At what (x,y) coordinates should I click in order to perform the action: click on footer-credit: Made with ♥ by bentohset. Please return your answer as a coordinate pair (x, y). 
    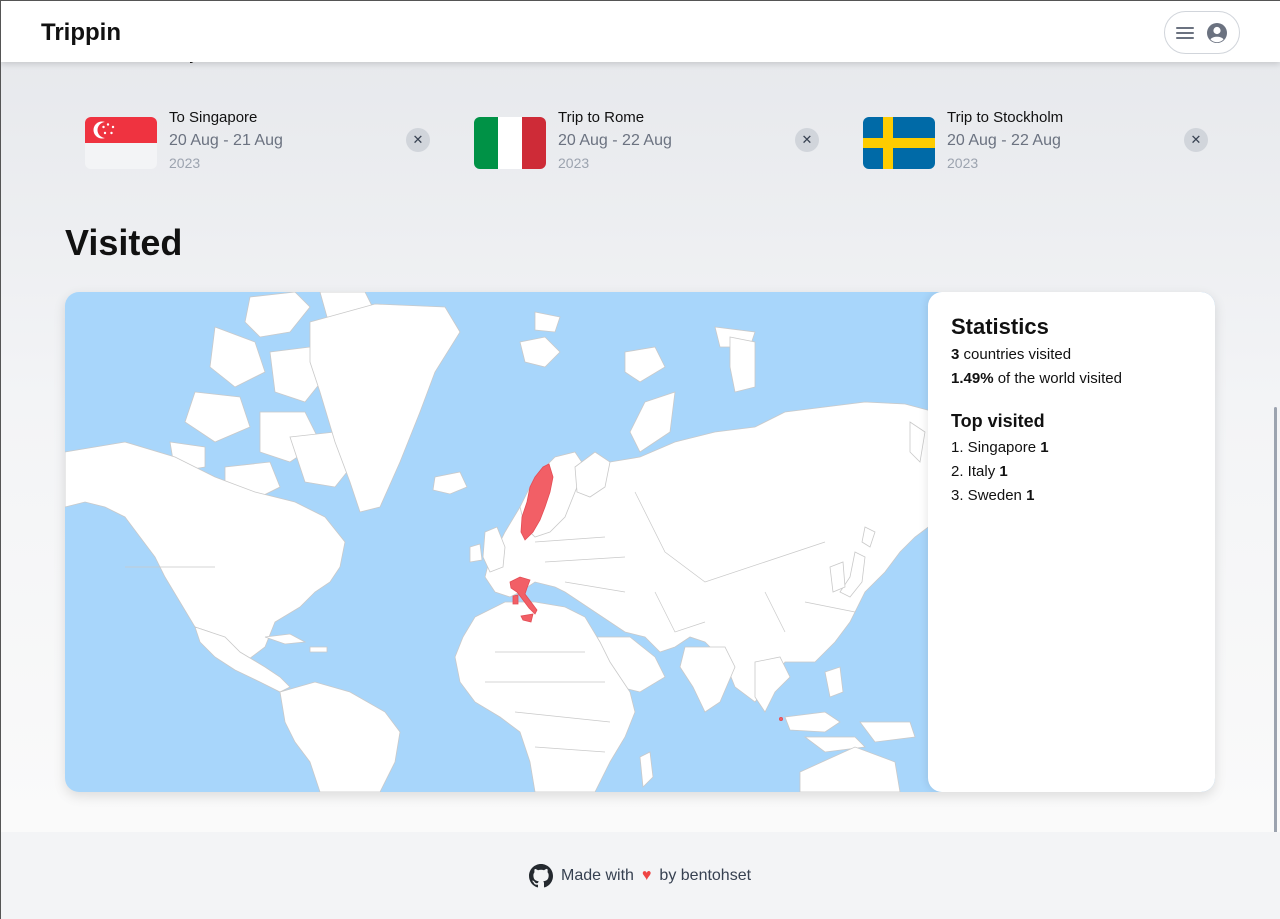
    Looking at the image, I should click on (640, 876).